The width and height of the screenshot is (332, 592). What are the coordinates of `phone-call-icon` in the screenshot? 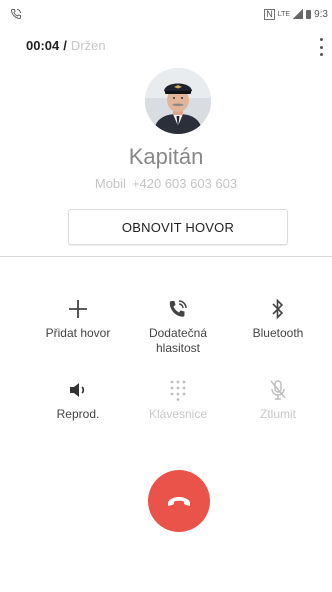 It's located at (16, 15).